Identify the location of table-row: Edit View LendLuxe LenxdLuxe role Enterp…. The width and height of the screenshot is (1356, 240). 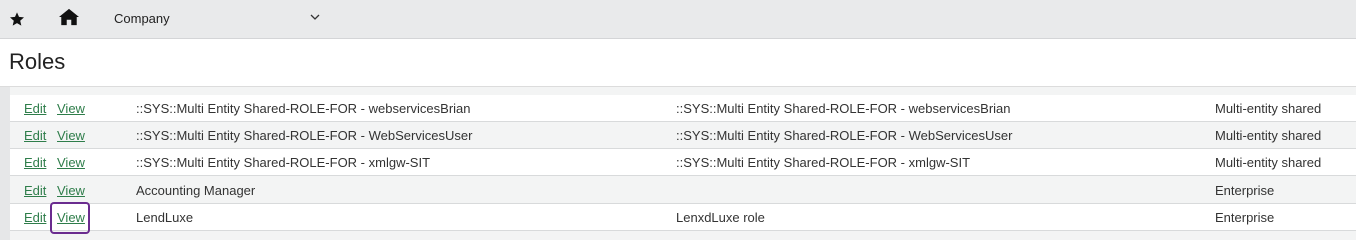
(683, 217).